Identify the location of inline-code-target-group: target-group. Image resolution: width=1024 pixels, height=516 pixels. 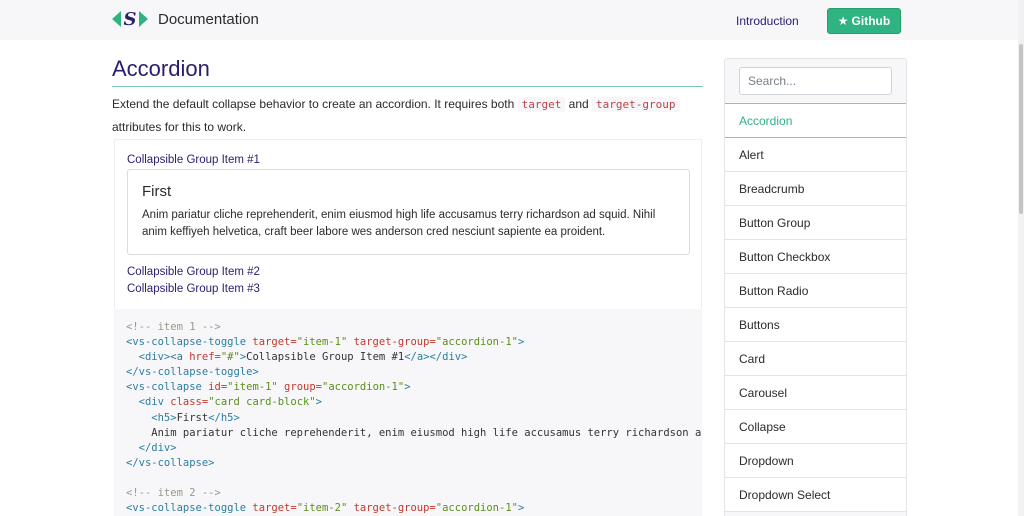
(636, 104).